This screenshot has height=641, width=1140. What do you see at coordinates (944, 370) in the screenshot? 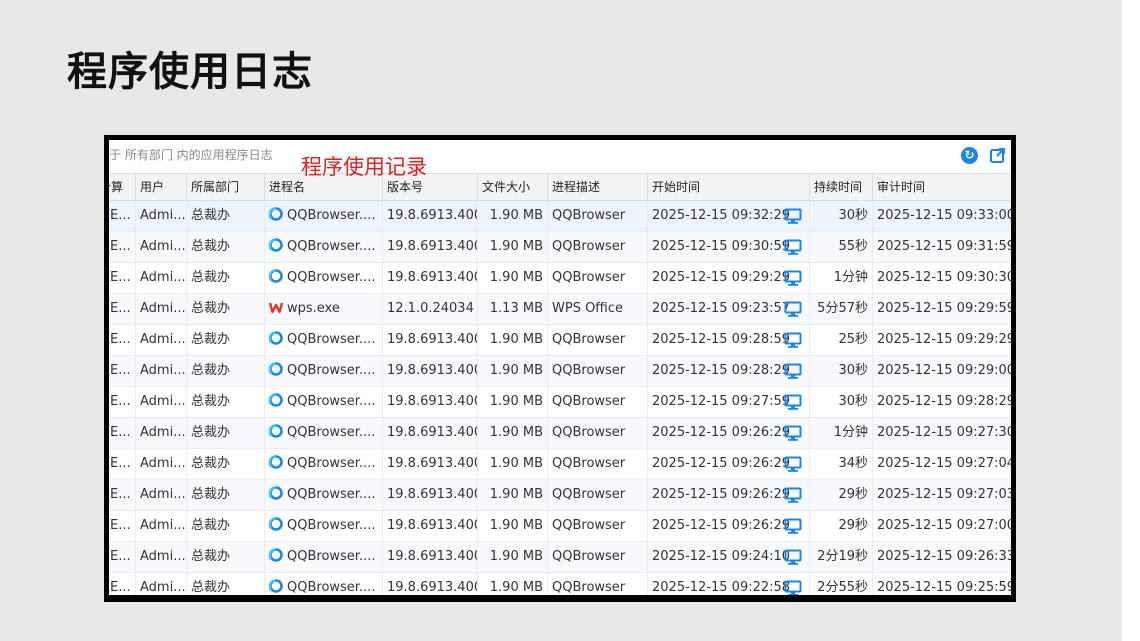
I see `cell-audit: 2025-12-15 09:29:00` at bounding box center [944, 370].